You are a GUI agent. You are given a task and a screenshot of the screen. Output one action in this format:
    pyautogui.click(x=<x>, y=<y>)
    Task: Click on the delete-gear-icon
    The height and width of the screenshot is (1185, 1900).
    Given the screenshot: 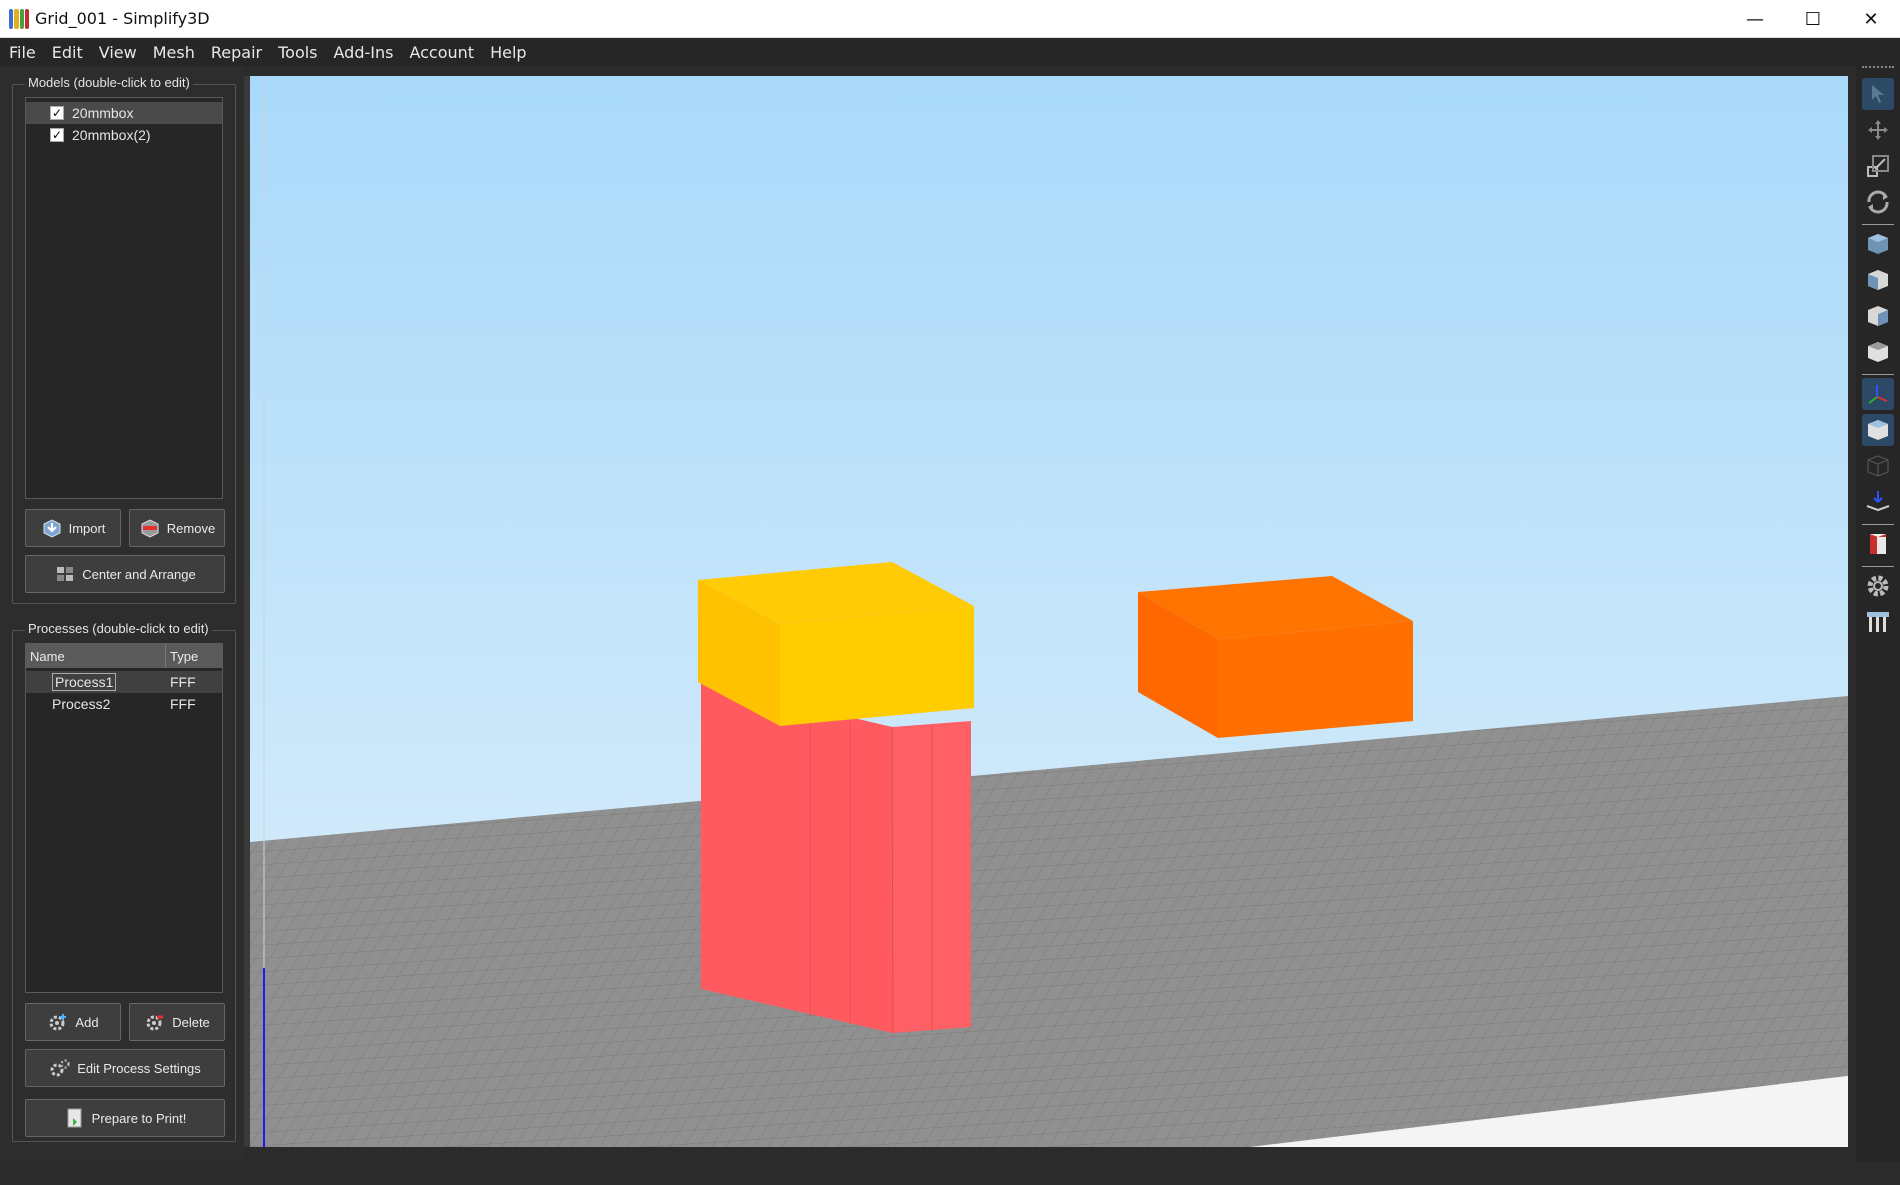 What is the action you would take?
    pyautogui.click(x=155, y=1022)
    